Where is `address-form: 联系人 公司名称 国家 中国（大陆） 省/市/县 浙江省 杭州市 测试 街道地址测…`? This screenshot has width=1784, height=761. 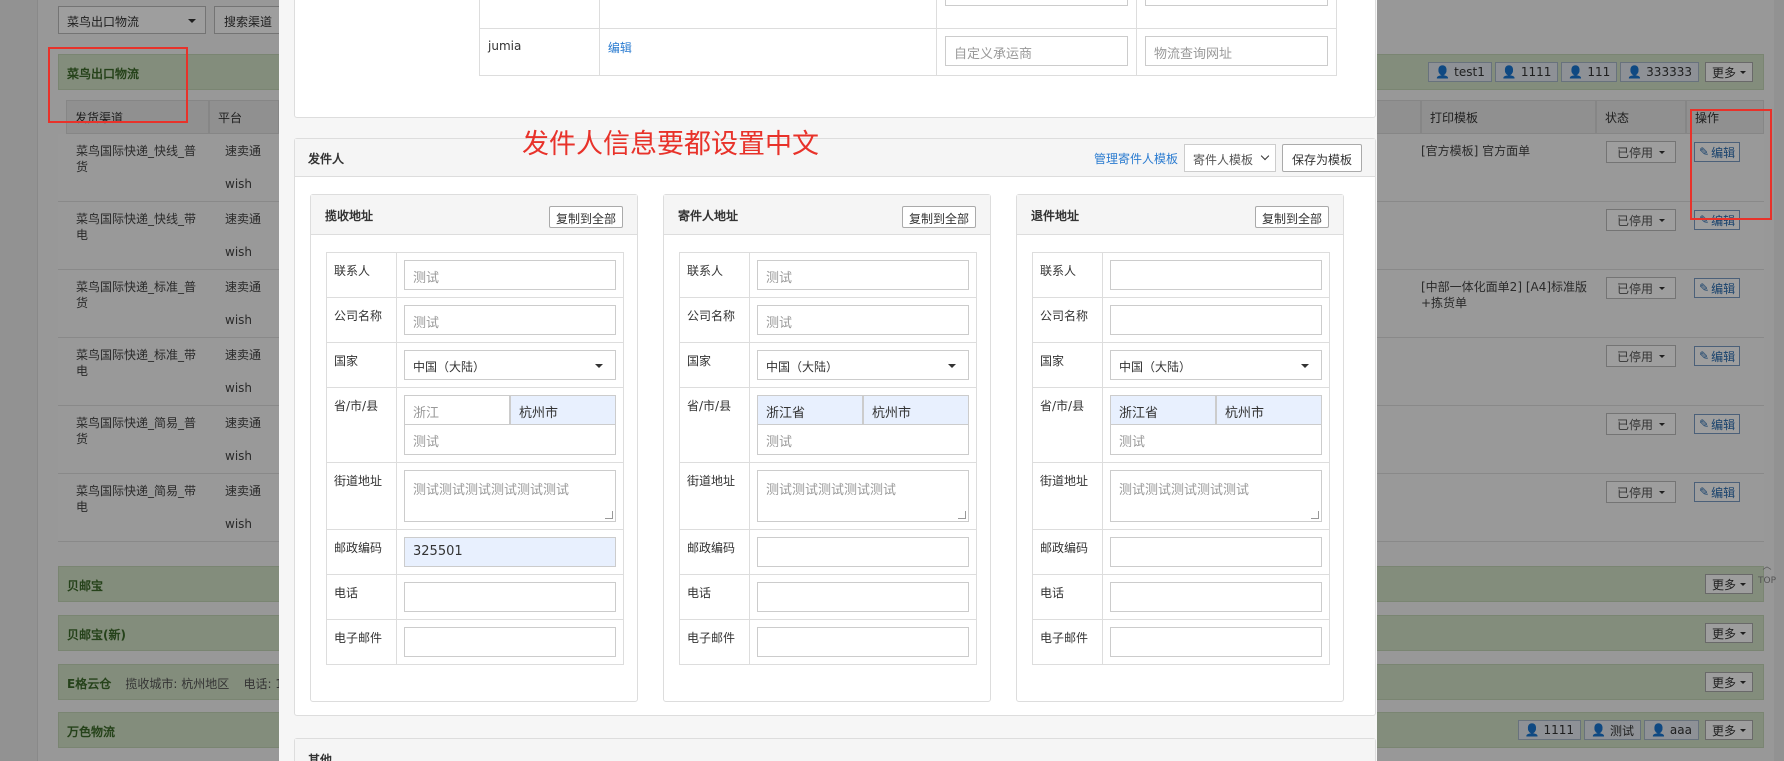 address-form: 联系人 公司名称 国家 中国（大陆） 省/市/县 浙江省 杭州市 测试 街道地址测… is located at coordinates (1181, 458).